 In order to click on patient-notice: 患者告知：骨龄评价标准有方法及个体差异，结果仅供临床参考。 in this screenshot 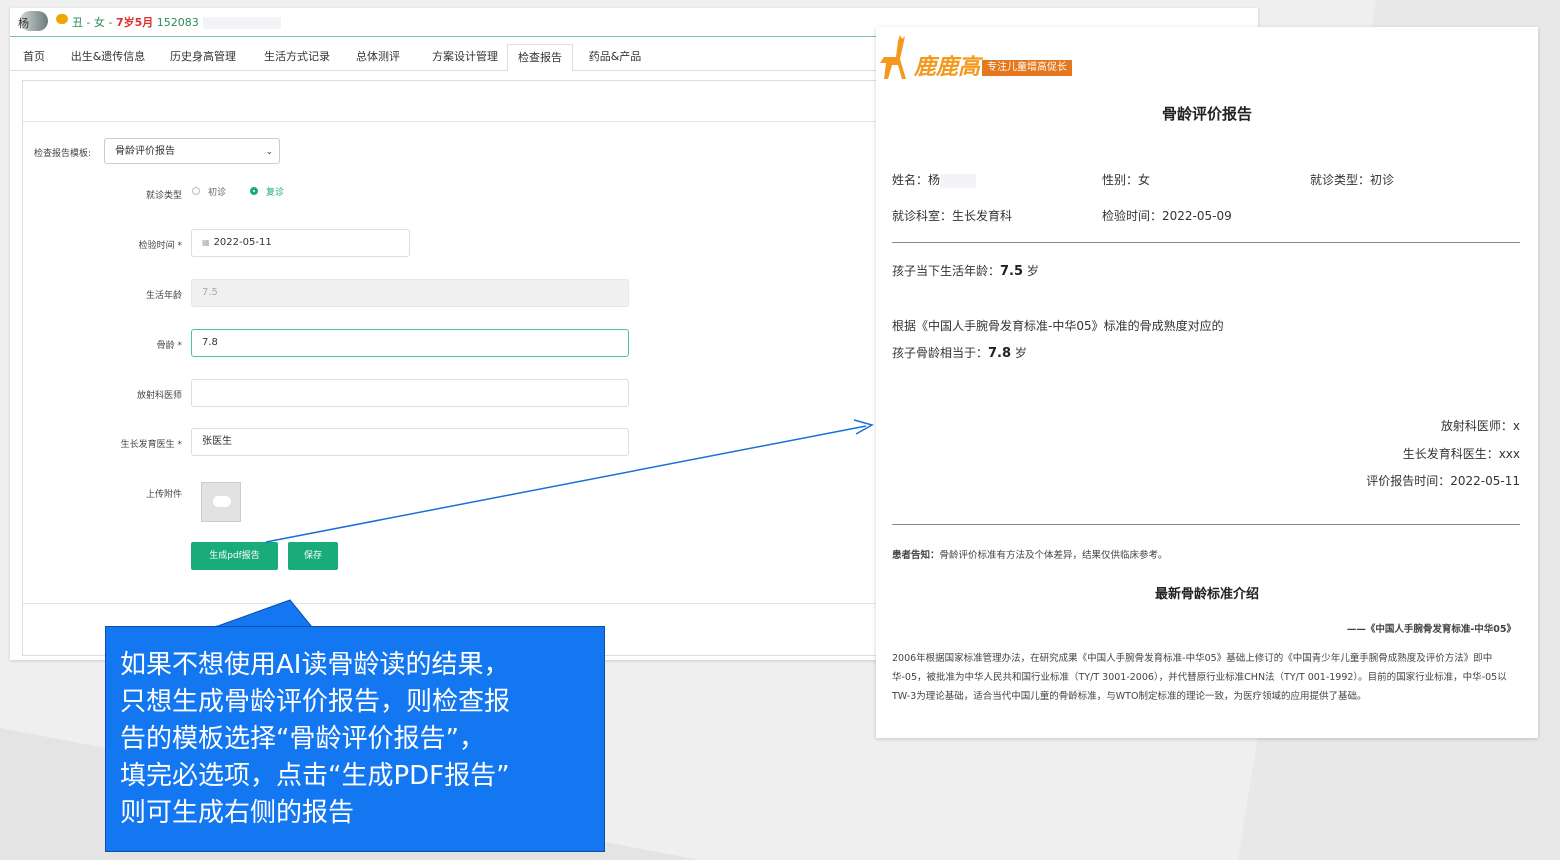, I will do `click(1030, 554)`.